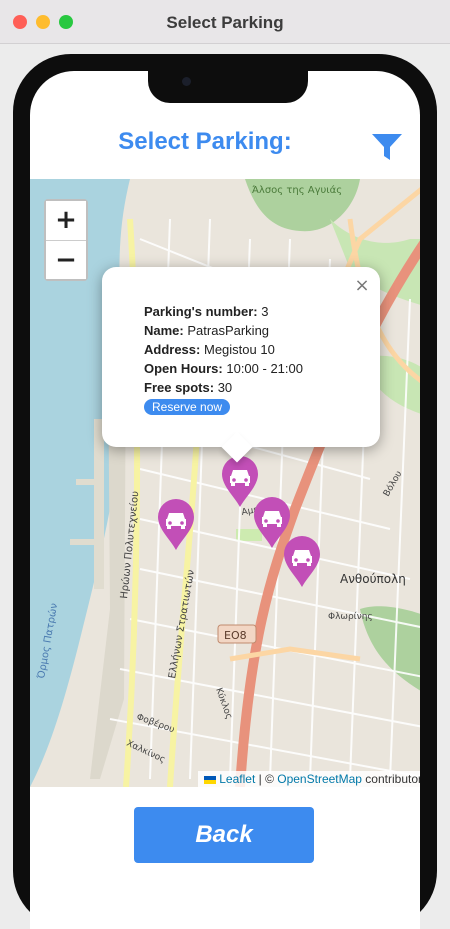 The width and height of the screenshot is (450, 929). I want to click on openstreetmap-link: OpenStreetMap, so click(319, 779).